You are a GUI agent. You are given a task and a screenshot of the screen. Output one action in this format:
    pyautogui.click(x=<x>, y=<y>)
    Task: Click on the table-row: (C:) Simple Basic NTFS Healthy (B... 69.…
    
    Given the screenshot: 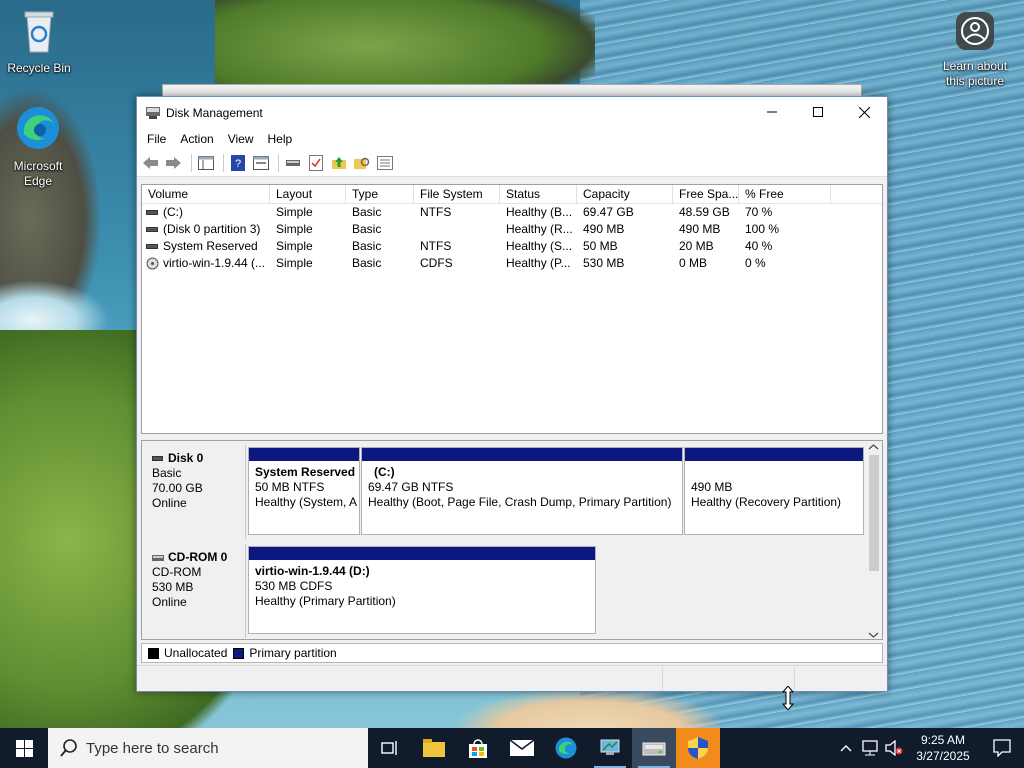 What is the action you would take?
    pyautogui.click(x=512, y=212)
    